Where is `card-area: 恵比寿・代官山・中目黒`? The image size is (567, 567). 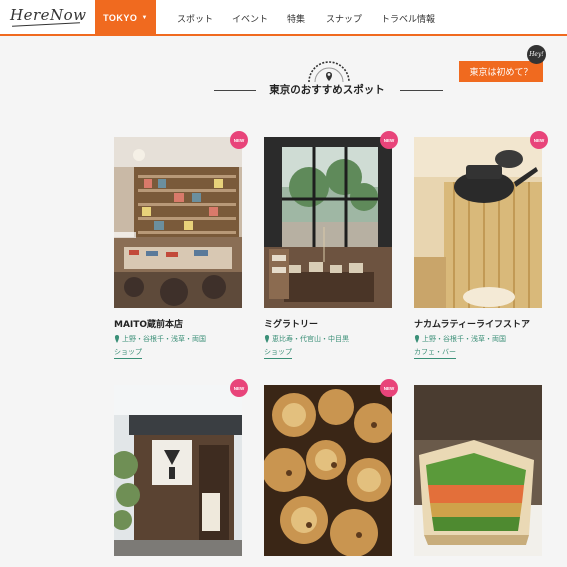
card-area: 恵比寿・代官山・中目黒 is located at coordinates (306, 339).